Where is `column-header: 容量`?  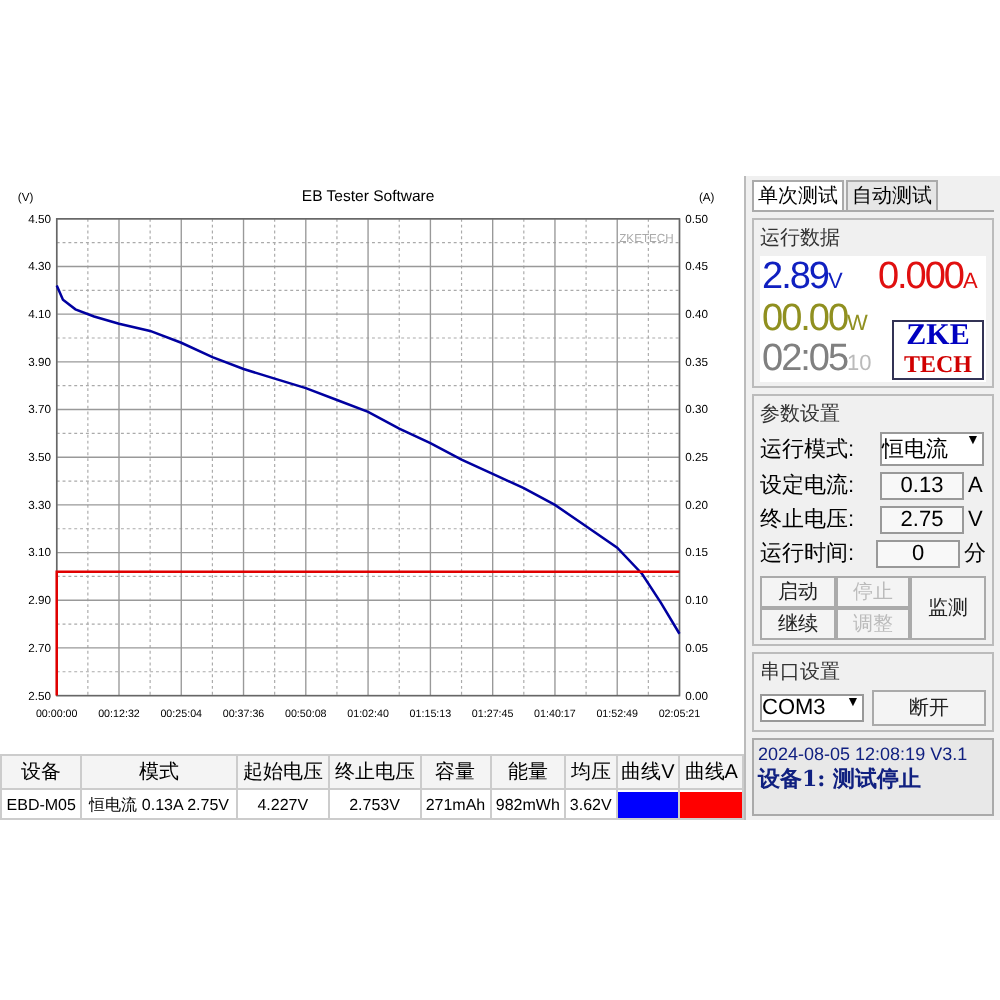
column-header: 容量 is located at coordinates (455, 772).